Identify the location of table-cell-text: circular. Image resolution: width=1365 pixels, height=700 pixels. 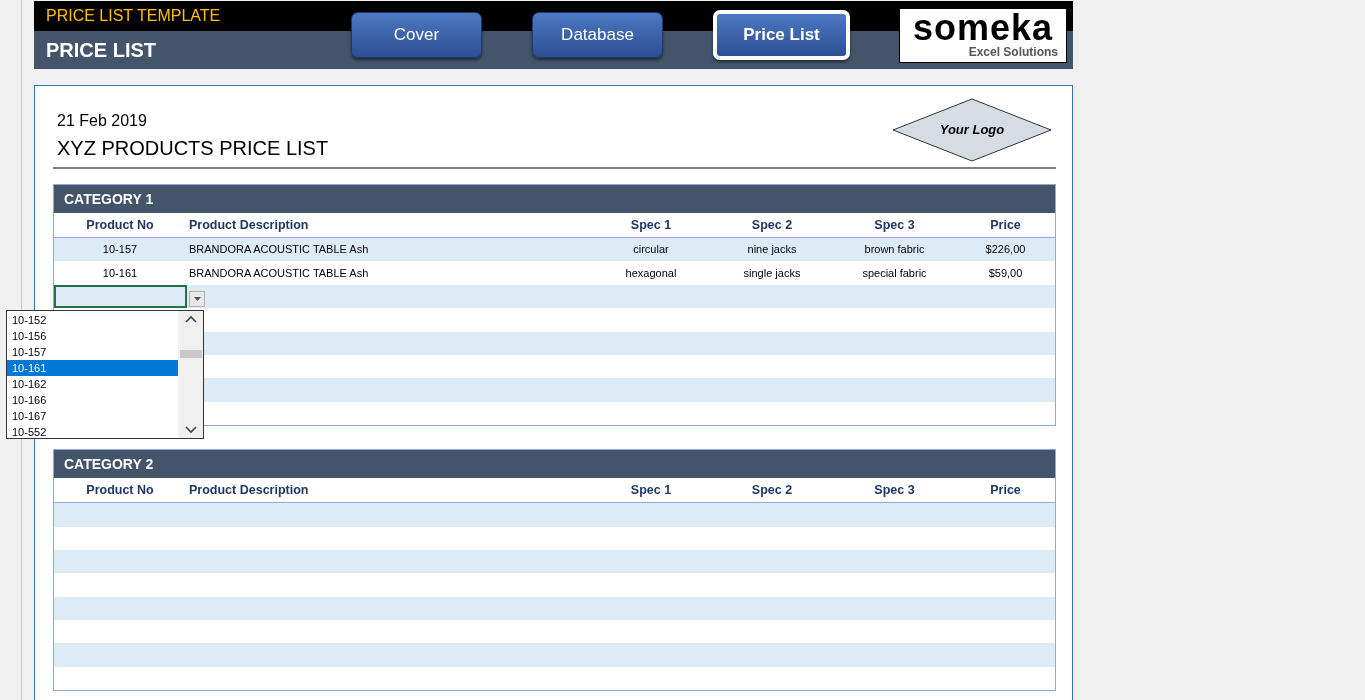
(651, 250).